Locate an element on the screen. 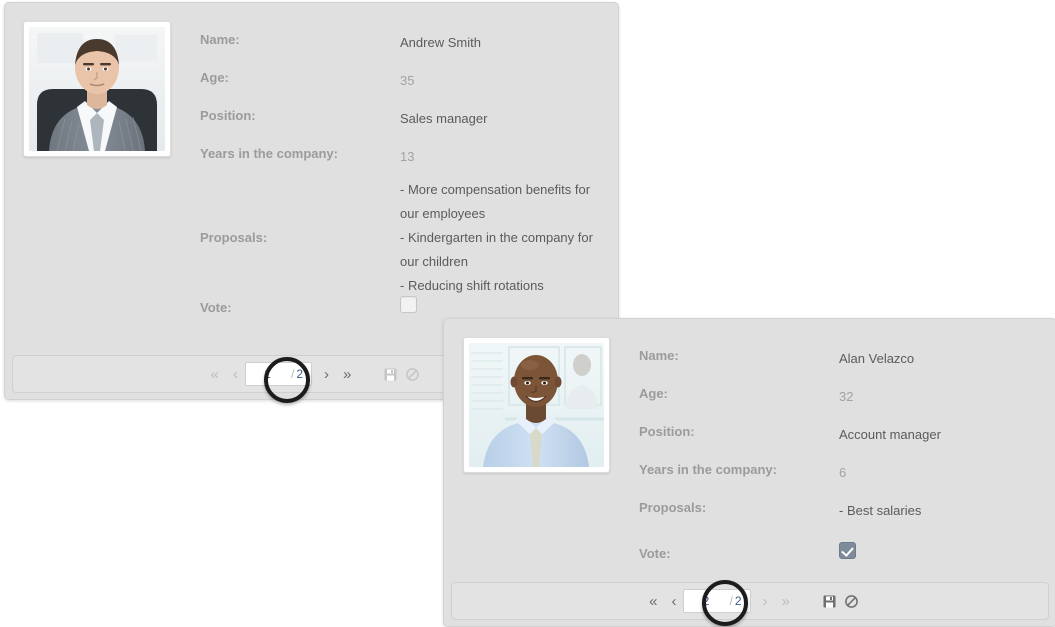  field-row-age-2: Age: 32 is located at coordinates (839, 404).